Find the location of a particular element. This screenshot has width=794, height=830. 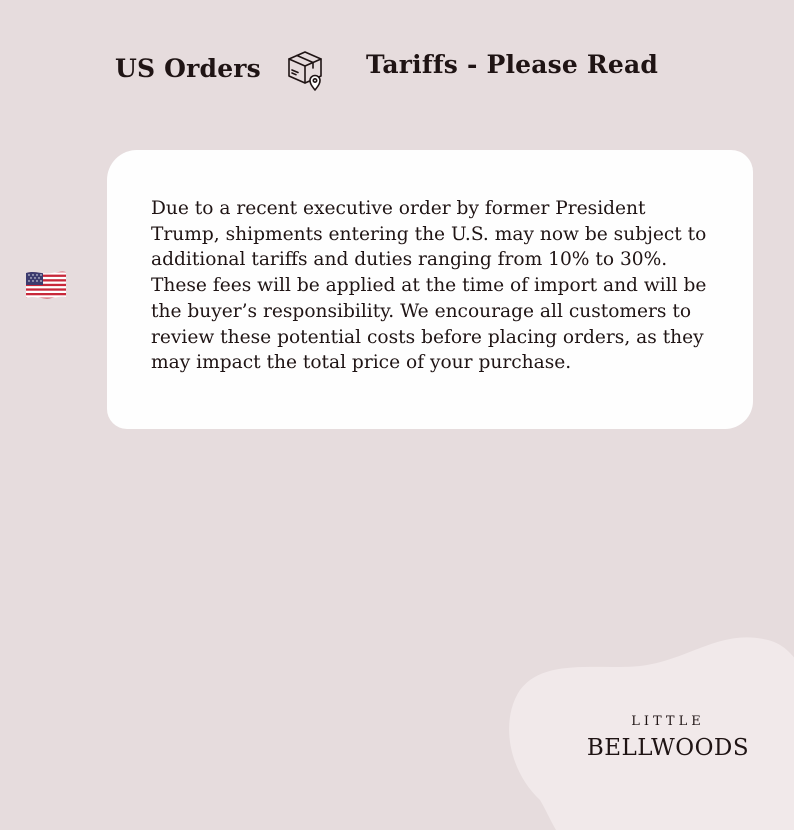

brand-little: LITTLE is located at coordinates (668, 721).